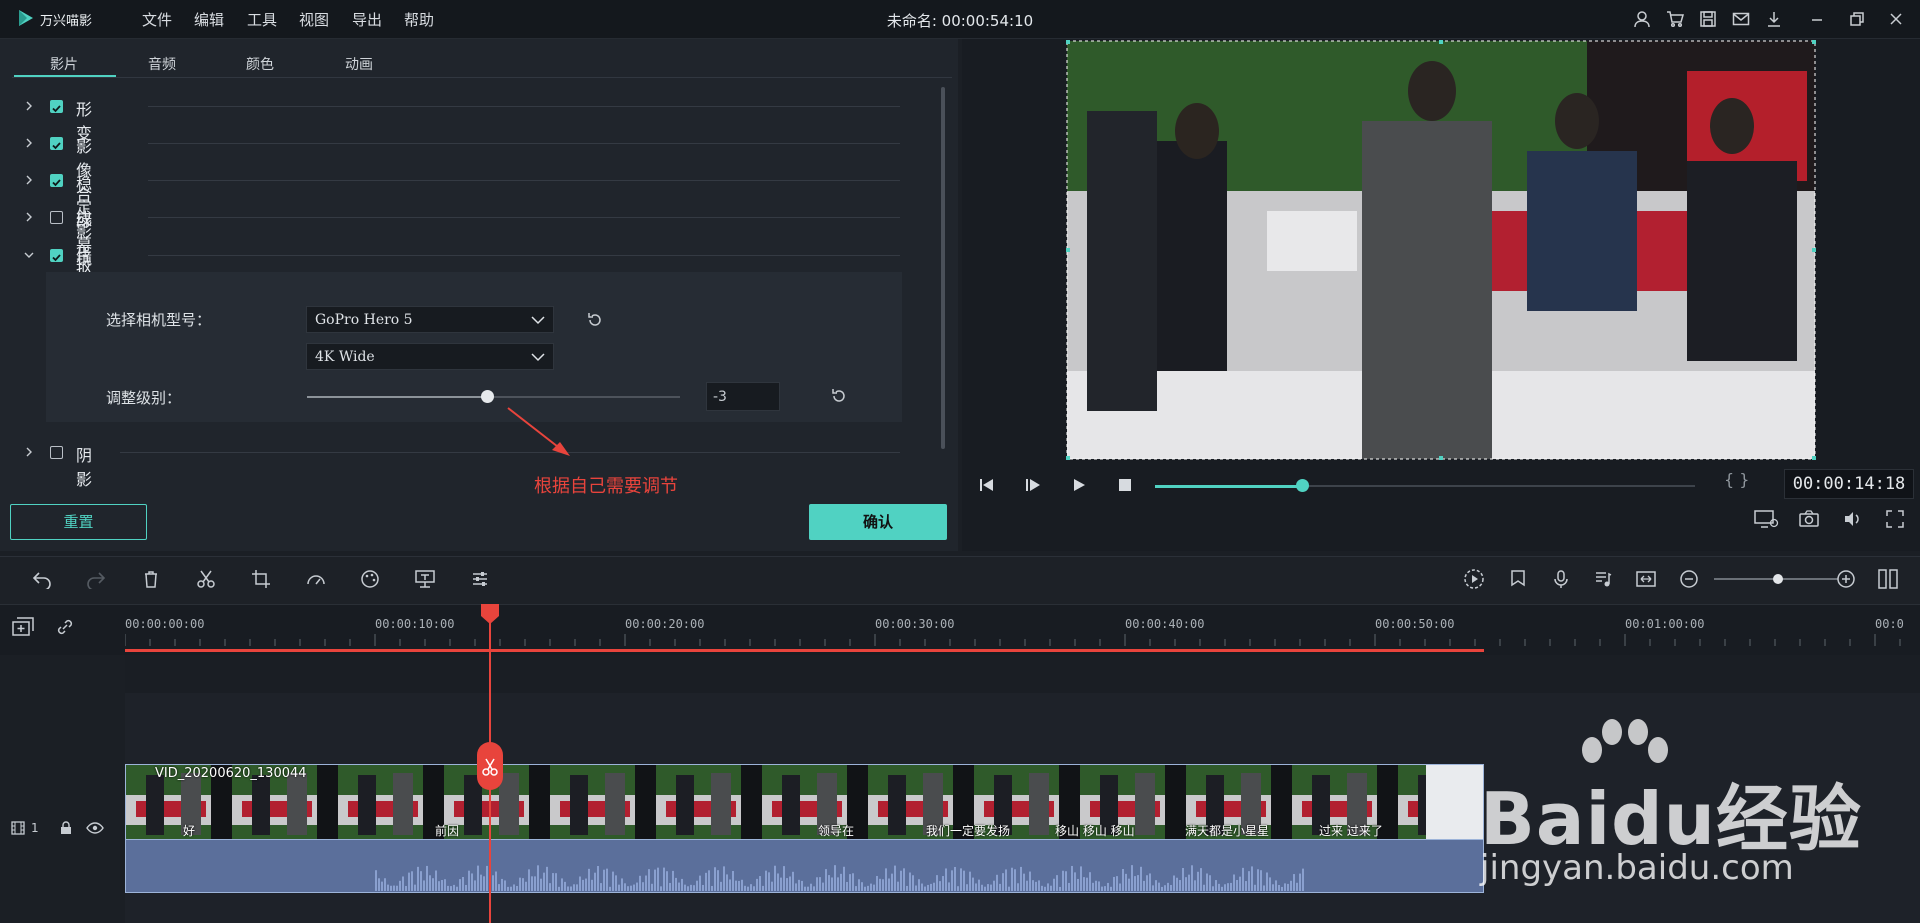 The height and width of the screenshot is (923, 1920). What do you see at coordinates (1095, 831) in the screenshot?
I see `subtitle-text: 移山 移山 移山` at bounding box center [1095, 831].